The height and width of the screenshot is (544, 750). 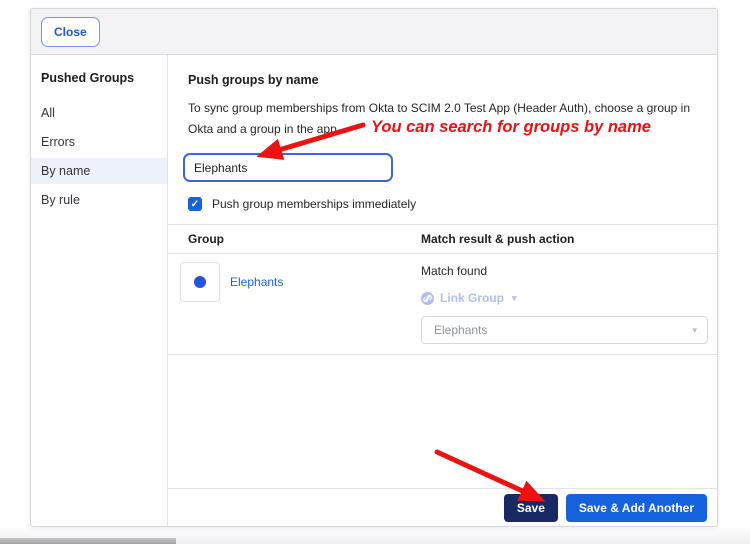 I want to click on modal-header: Close, so click(x=374, y=32).